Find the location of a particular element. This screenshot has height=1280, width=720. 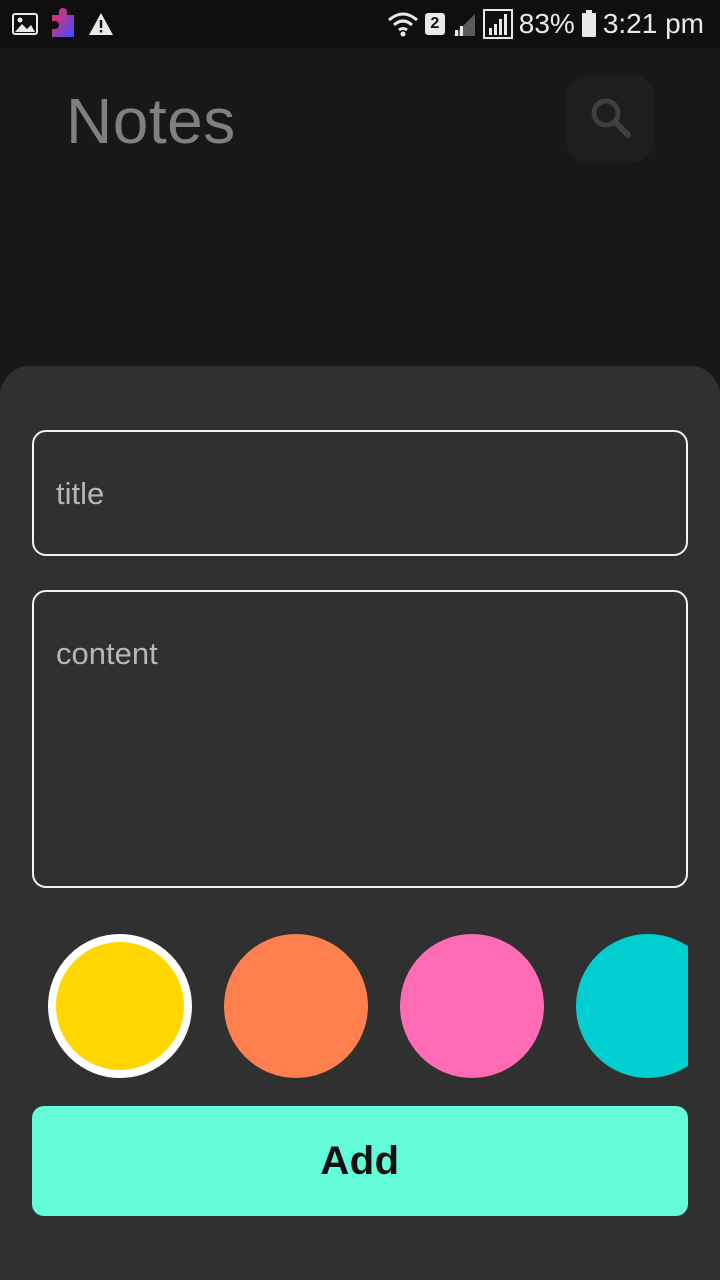

title-placeholder: title is located at coordinates (80, 493).